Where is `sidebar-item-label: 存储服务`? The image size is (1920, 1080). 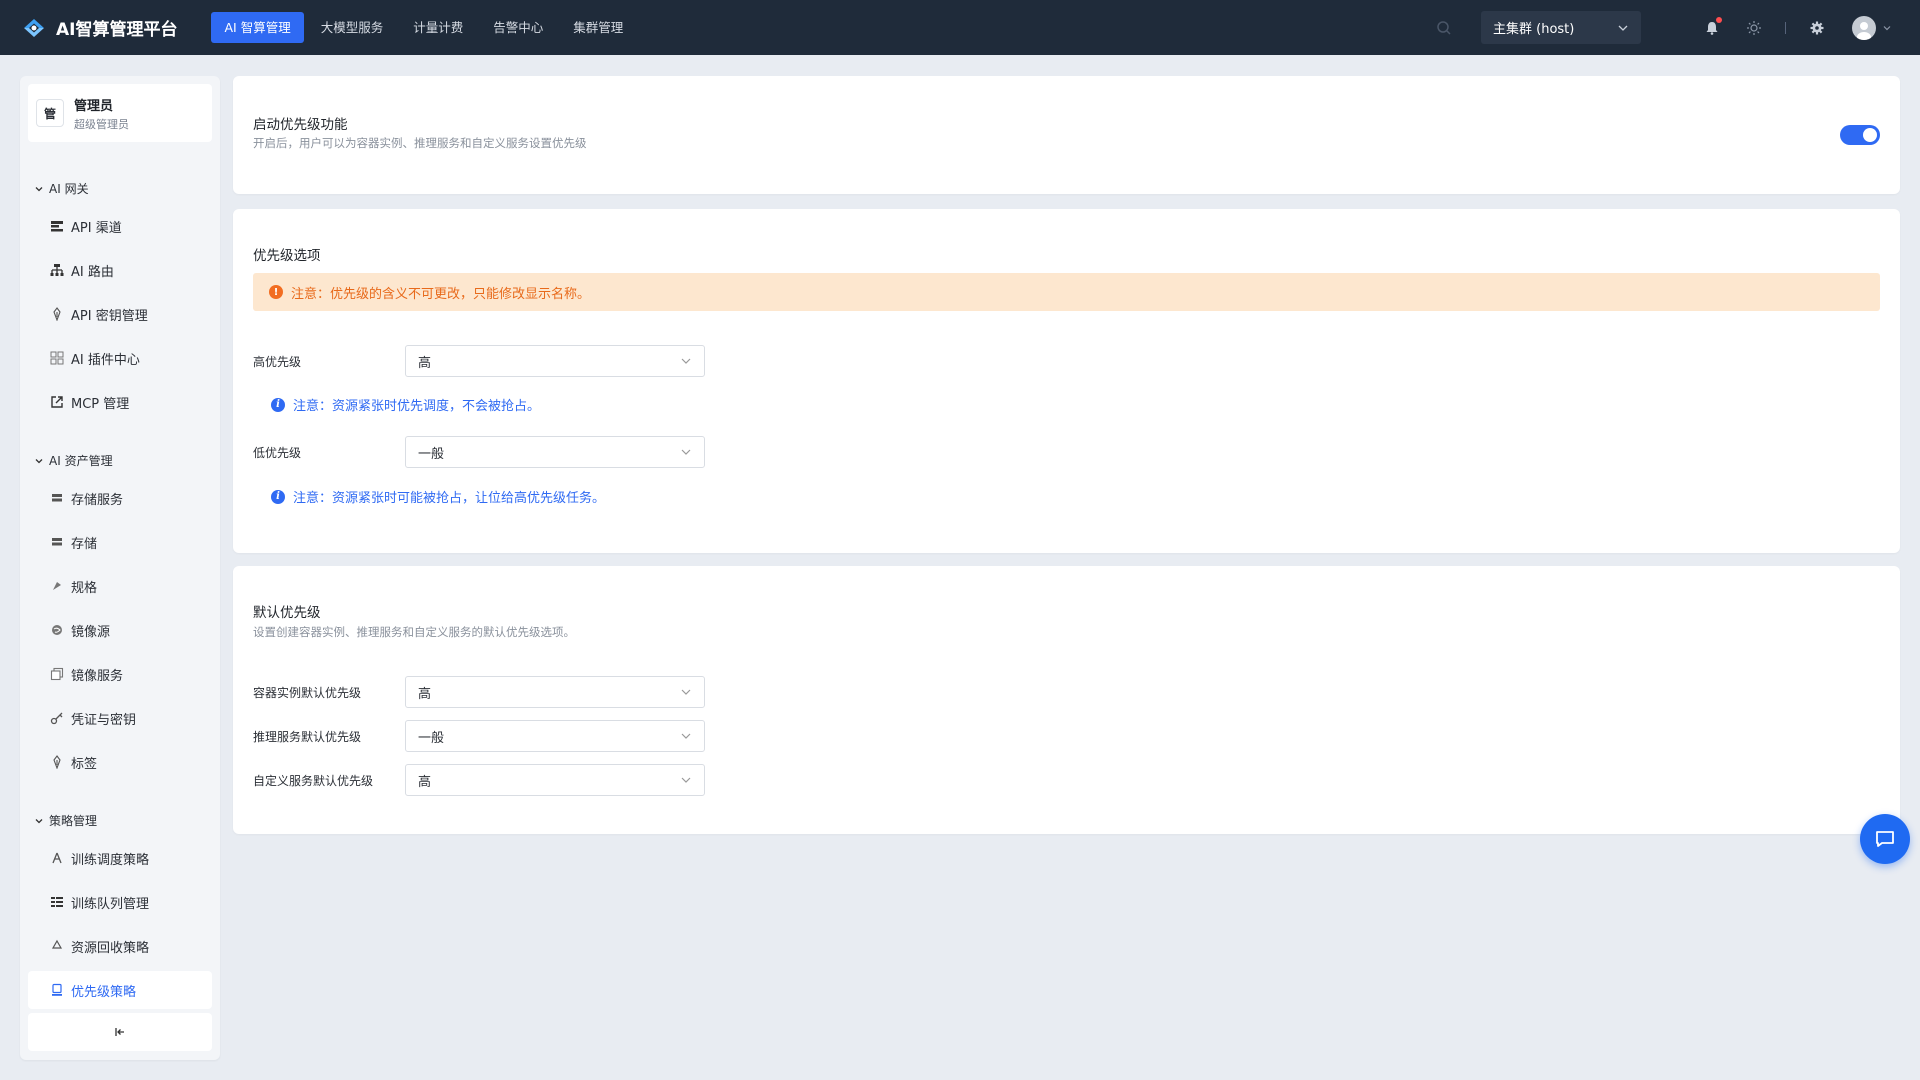
sidebar-item-label: 存储服务 is located at coordinates (97, 500).